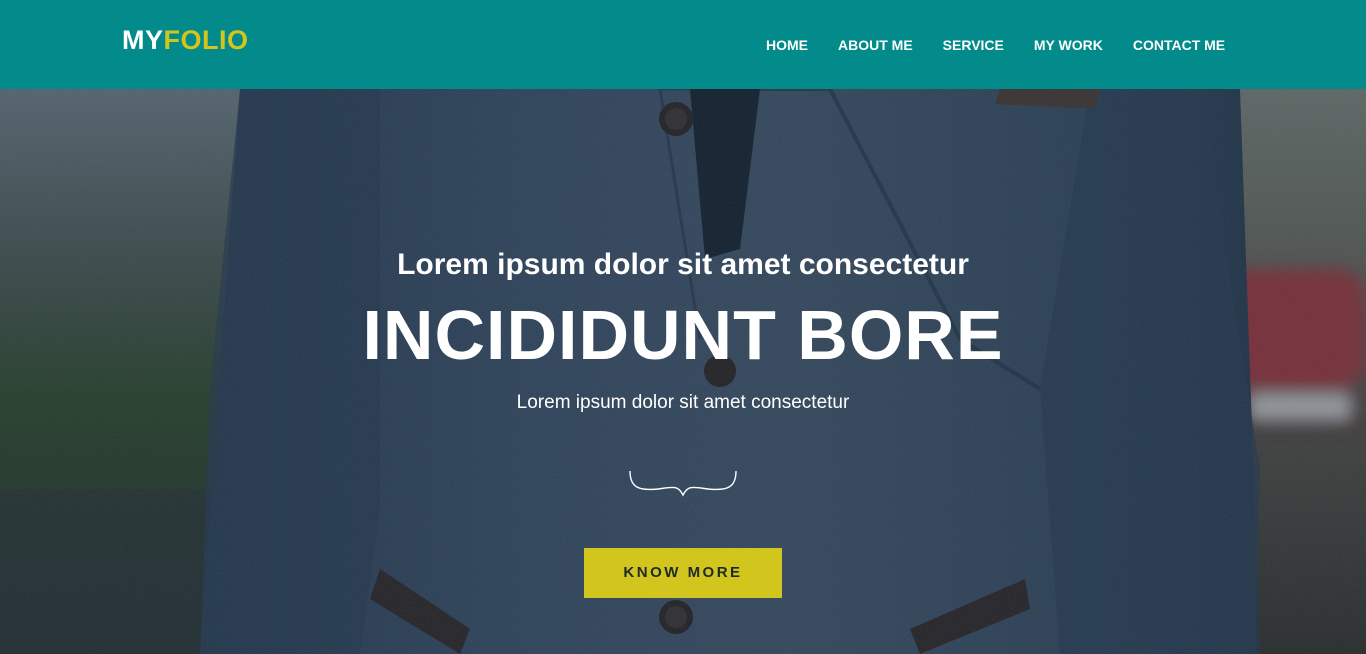  I want to click on nav-item-my-work: MY WORK, so click(1068, 45).